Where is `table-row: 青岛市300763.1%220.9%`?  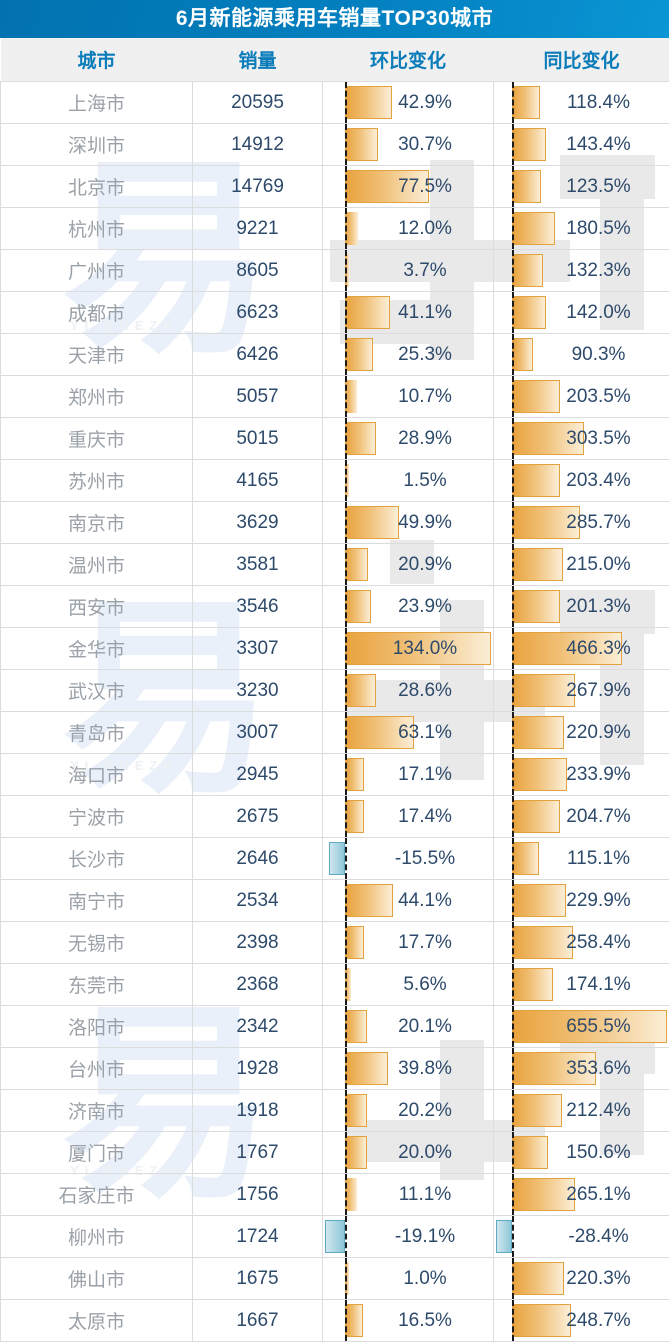
table-row: 青岛市300763.1%220.9% is located at coordinates (335, 733).